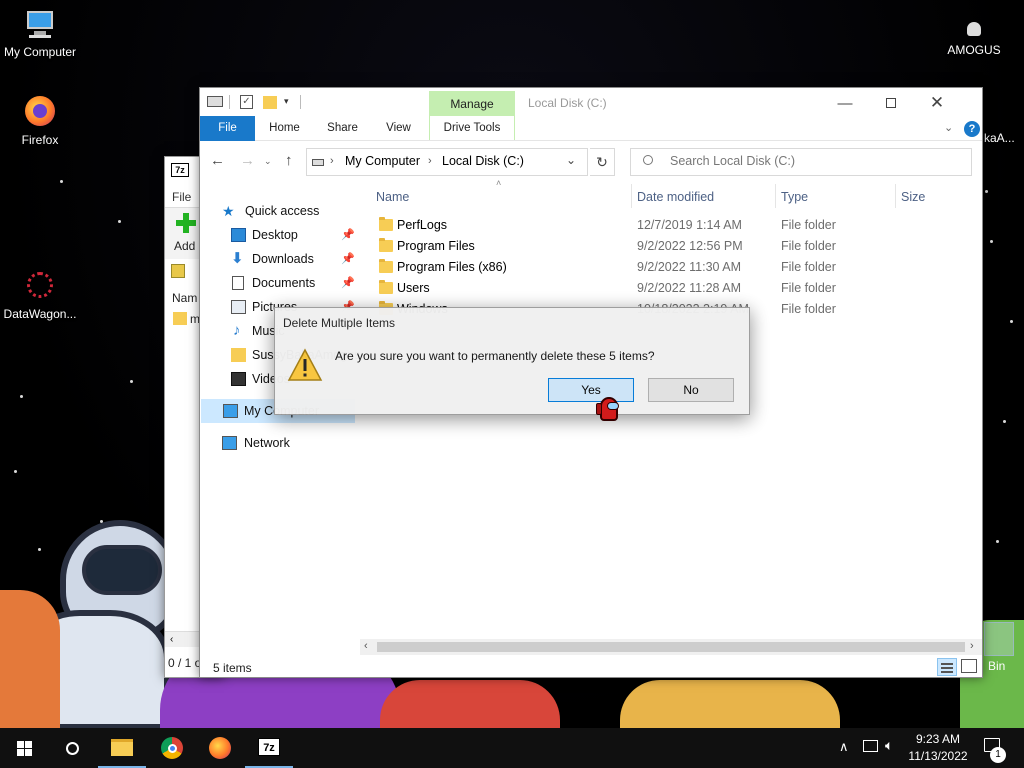 This screenshot has width=1024, height=768. What do you see at coordinates (232, 668) in the screenshot?
I see `status-item-count: 5 items` at bounding box center [232, 668].